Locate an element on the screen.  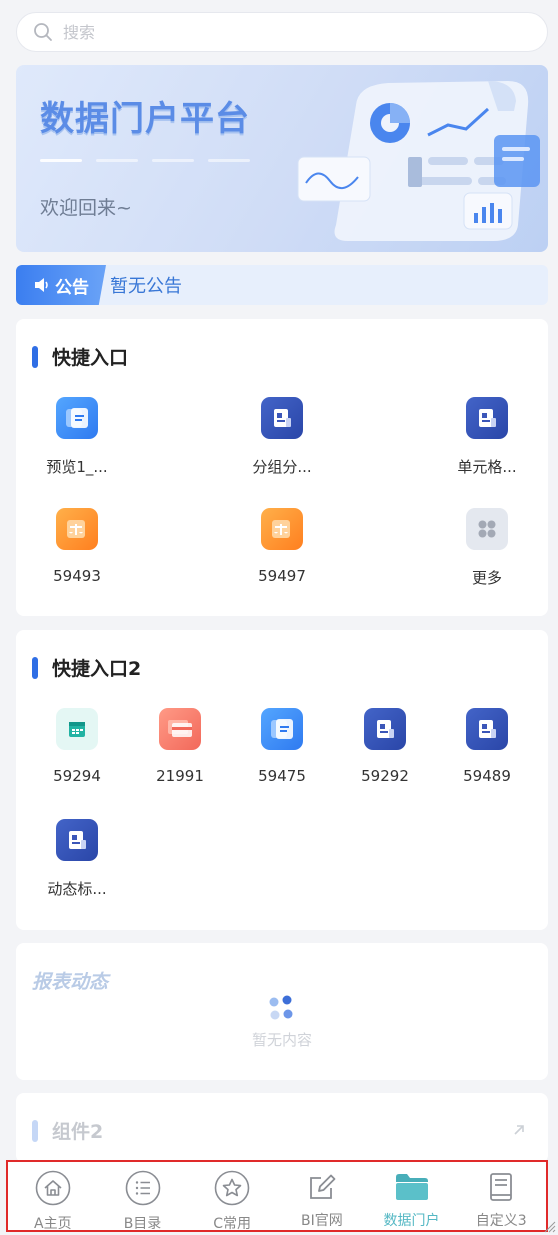
shortcut-label: 59294 is located at coordinates (77, 776).